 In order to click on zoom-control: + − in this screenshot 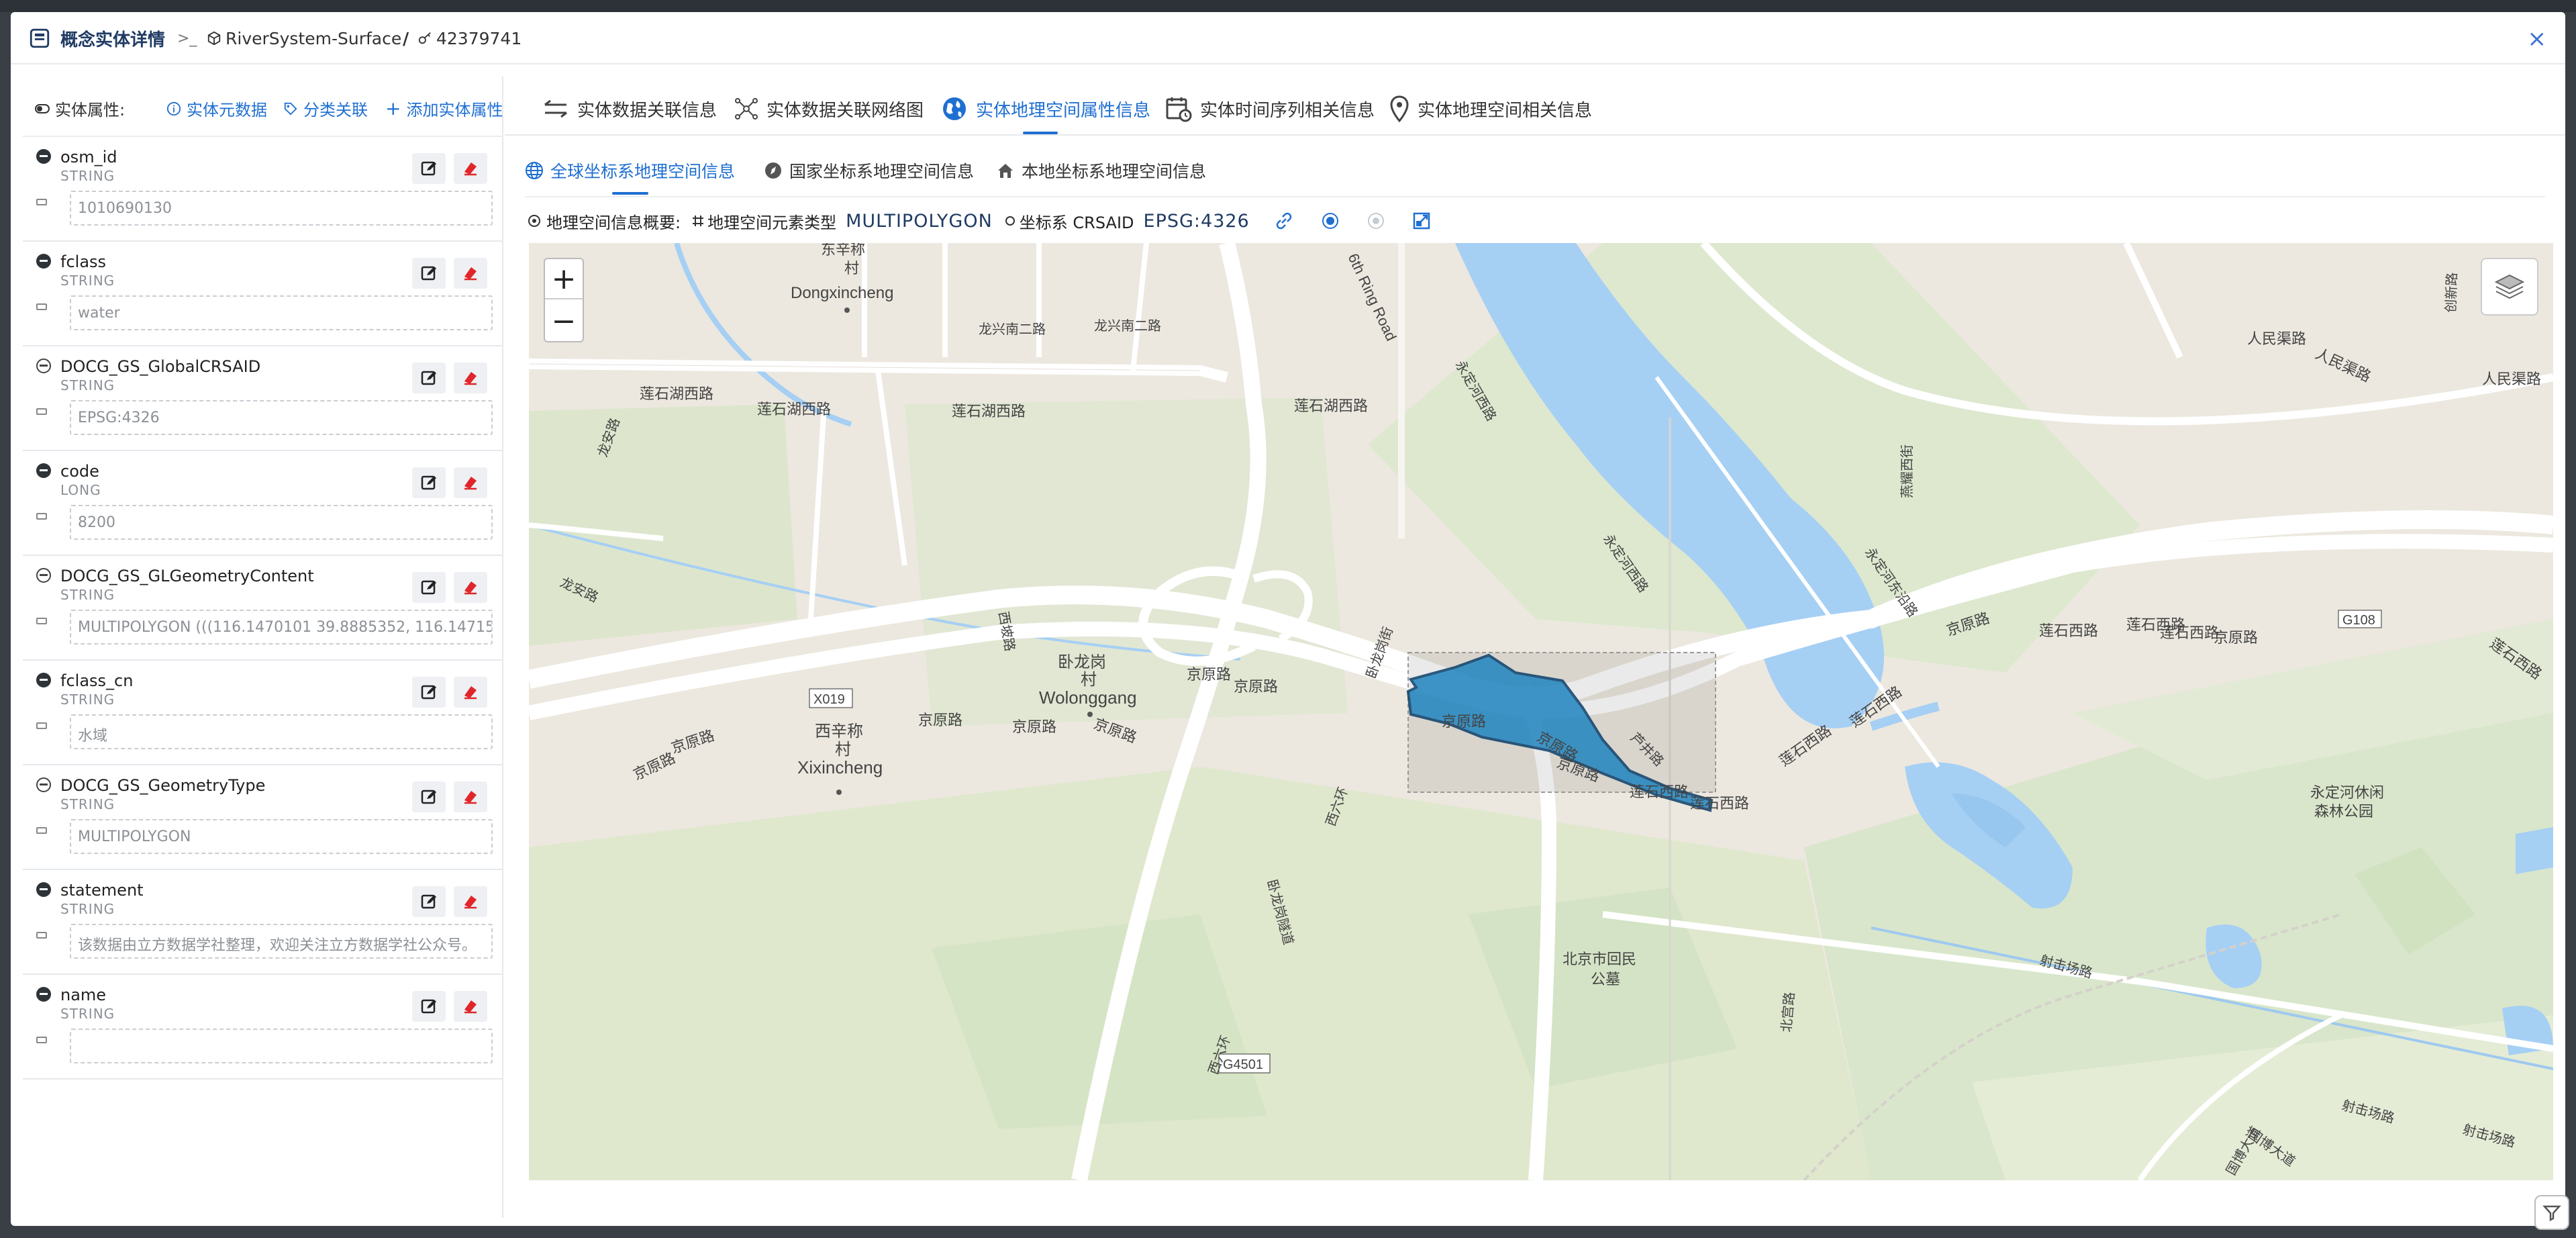, I will do `click(564, 300)`.